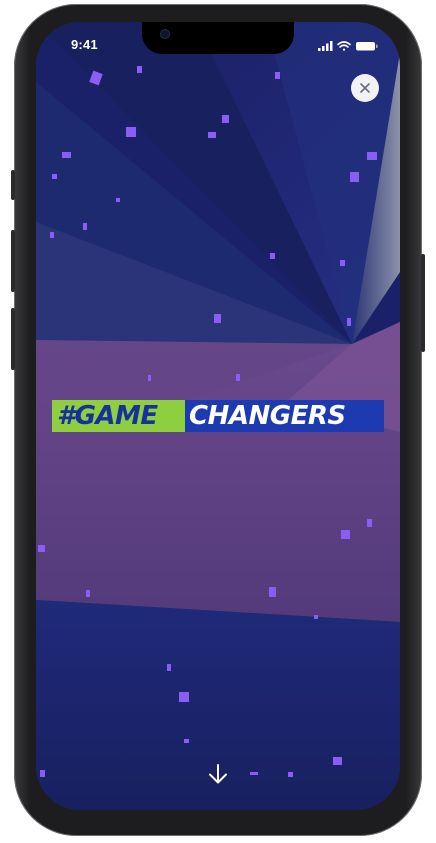 The image size is (436, 843). I want to click on power-button, so click(423, 303).